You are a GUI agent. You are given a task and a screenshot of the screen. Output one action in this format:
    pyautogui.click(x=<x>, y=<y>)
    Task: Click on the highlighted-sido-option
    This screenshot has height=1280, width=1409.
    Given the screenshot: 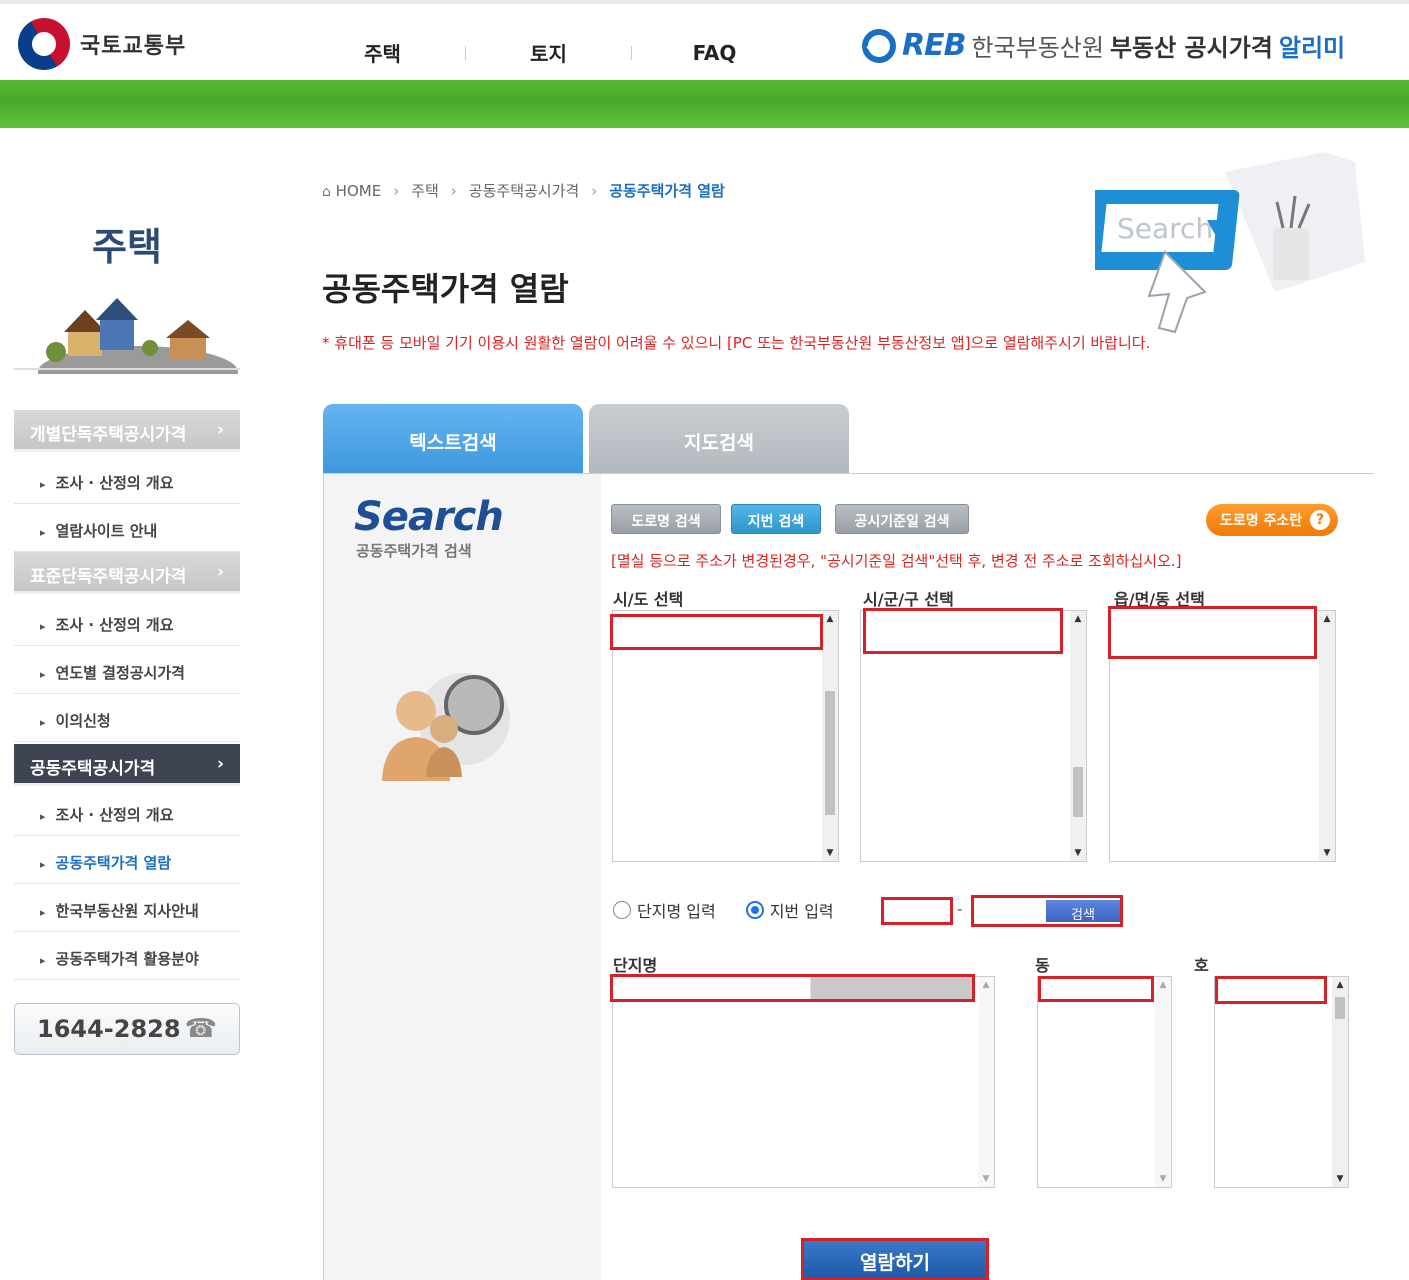 What is the action you would take?
    pyautogui.click(x=716, y=632)
    